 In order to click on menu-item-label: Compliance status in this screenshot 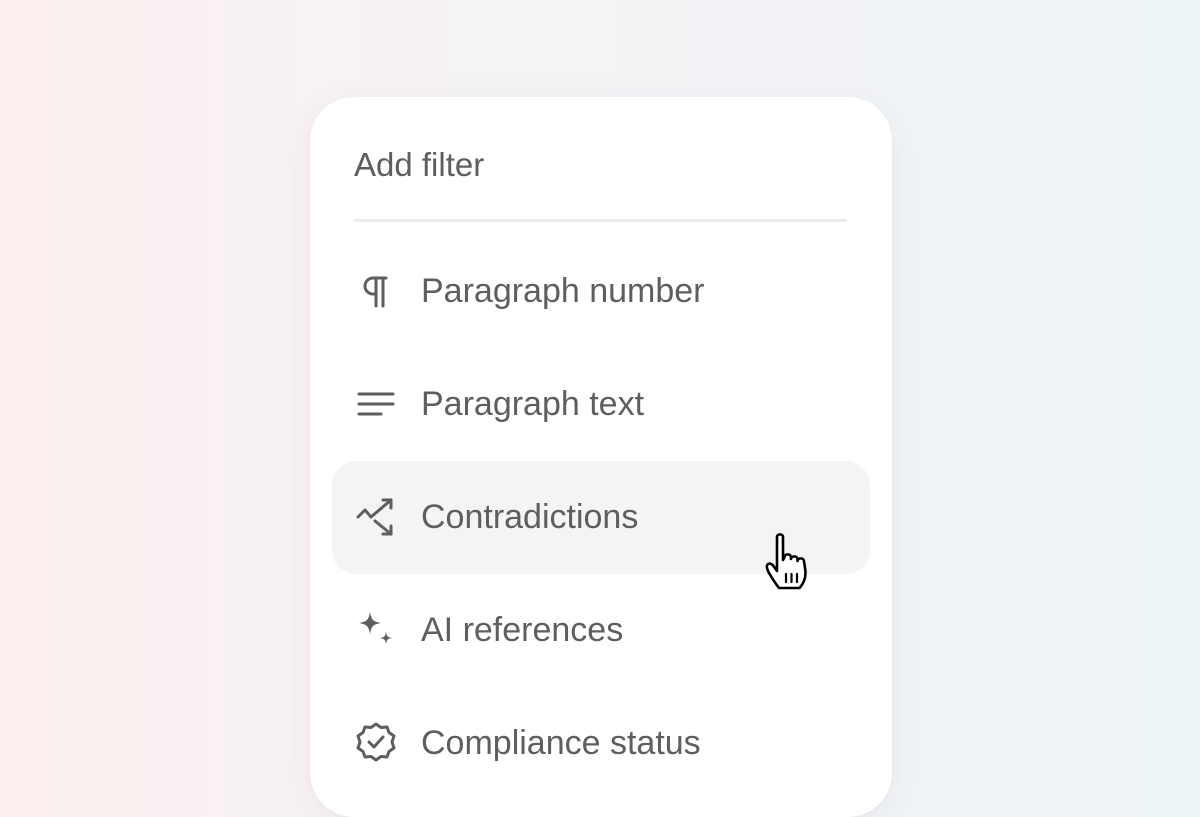, I will do `click(561, 743)`.